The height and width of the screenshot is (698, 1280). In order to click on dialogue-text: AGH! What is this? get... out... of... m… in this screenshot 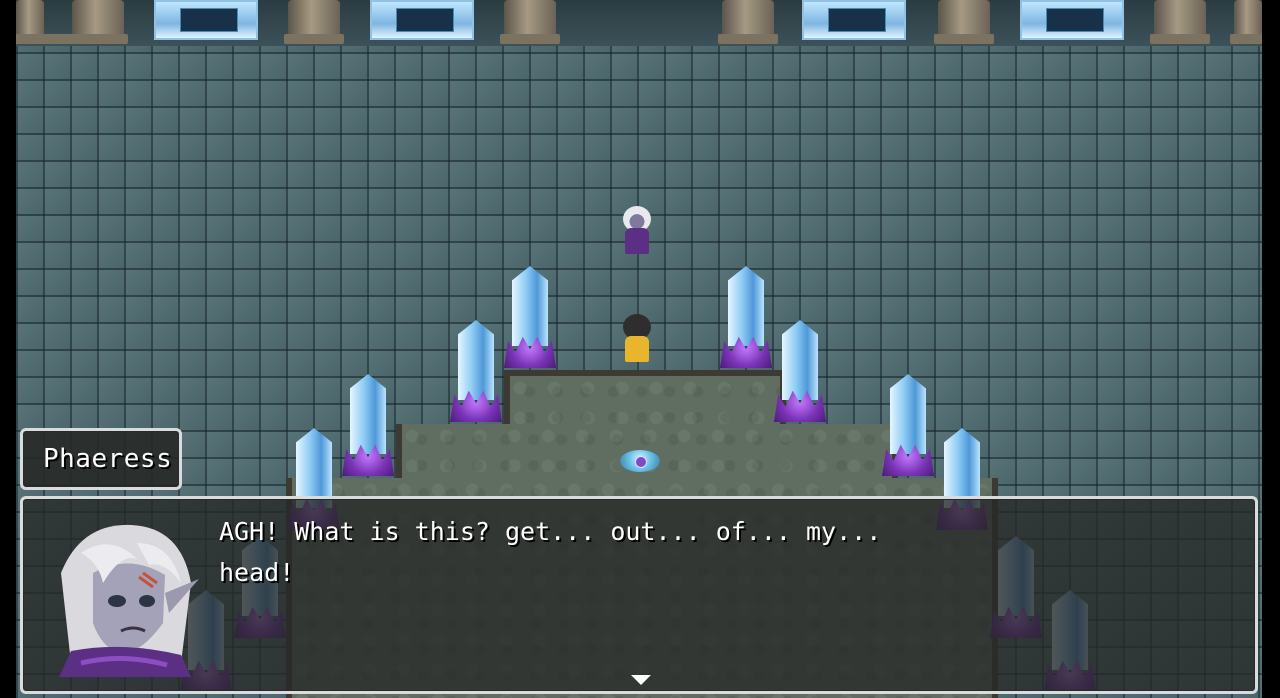, I will do `click(550, 552)`.